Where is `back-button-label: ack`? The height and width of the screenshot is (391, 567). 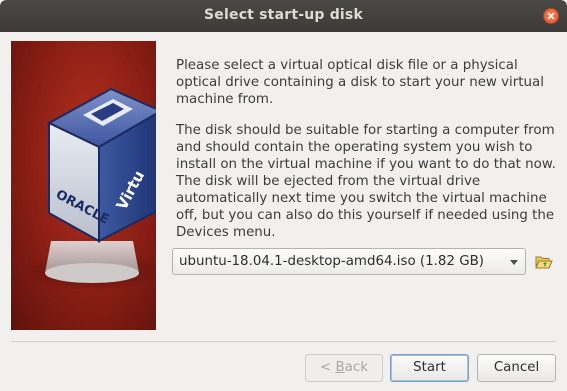
back-button-label: ack is located at coordinates (356, 367).